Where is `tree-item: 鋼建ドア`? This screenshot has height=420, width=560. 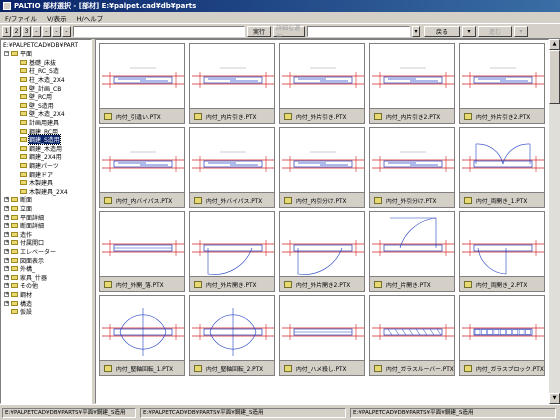 tree-item: 鋼建ドア is located at coordinates (36, 174).